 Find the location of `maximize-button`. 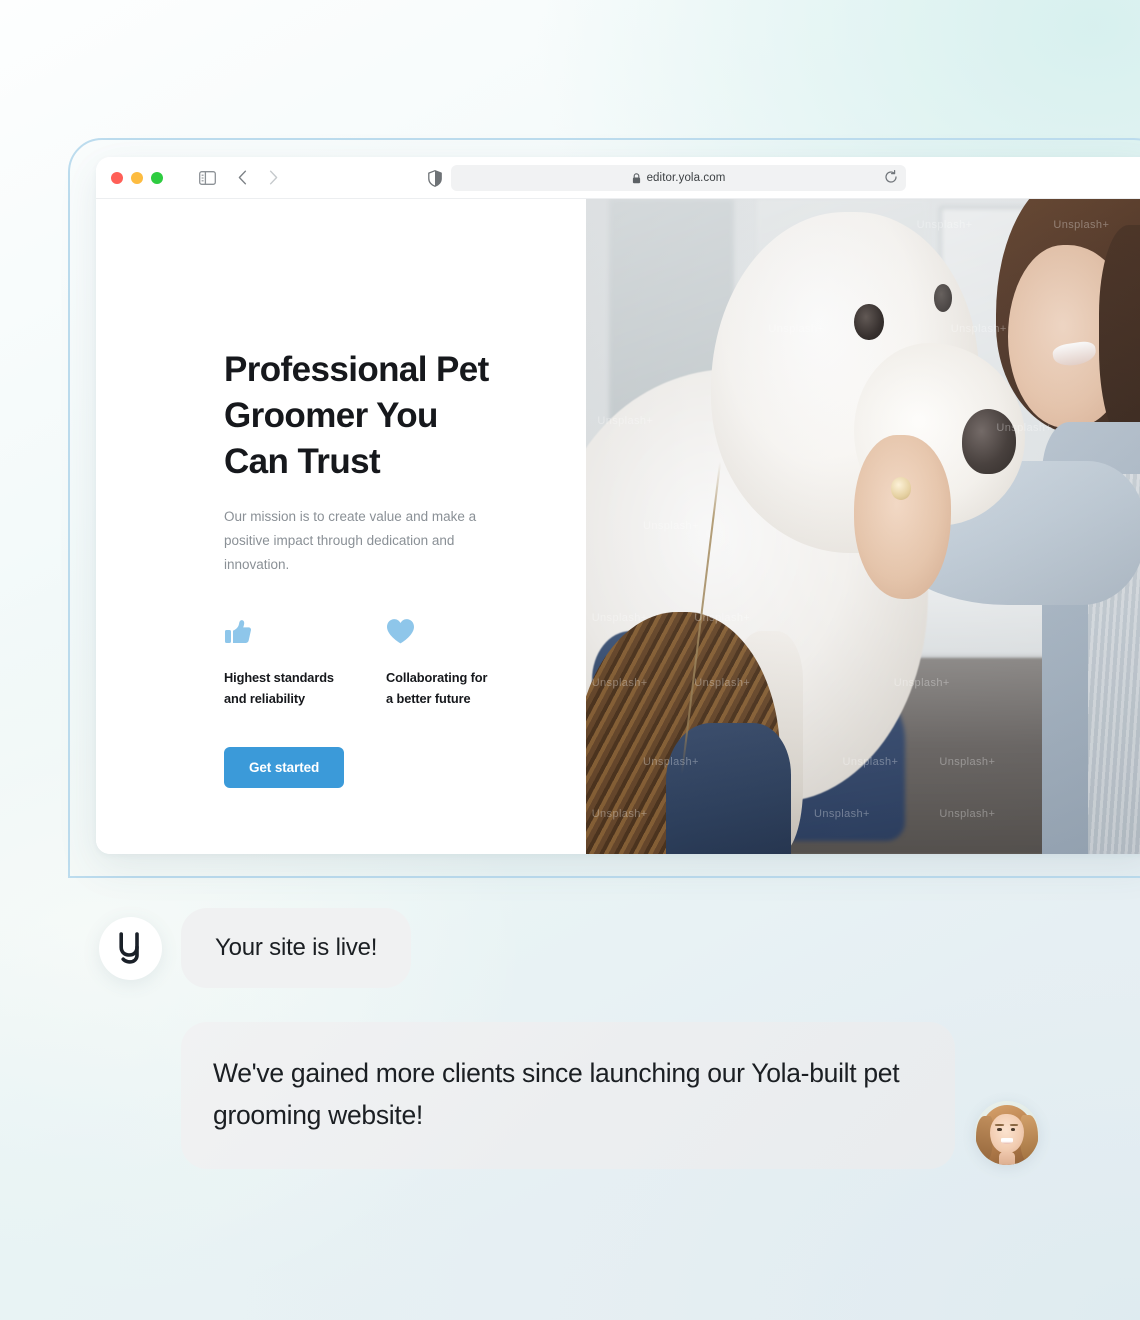

maximize-button is located at coordinates (157, 177).